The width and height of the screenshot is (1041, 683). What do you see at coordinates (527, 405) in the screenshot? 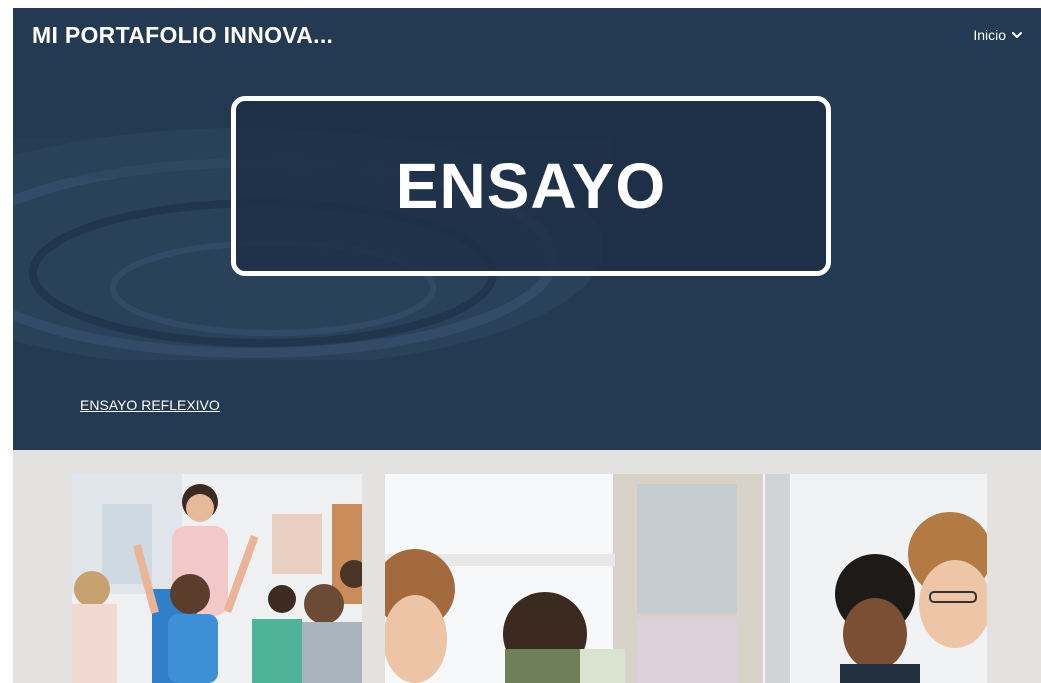
I see `link-section: ENSAYO REFLEXIVO` at bounding box center [527, 405].